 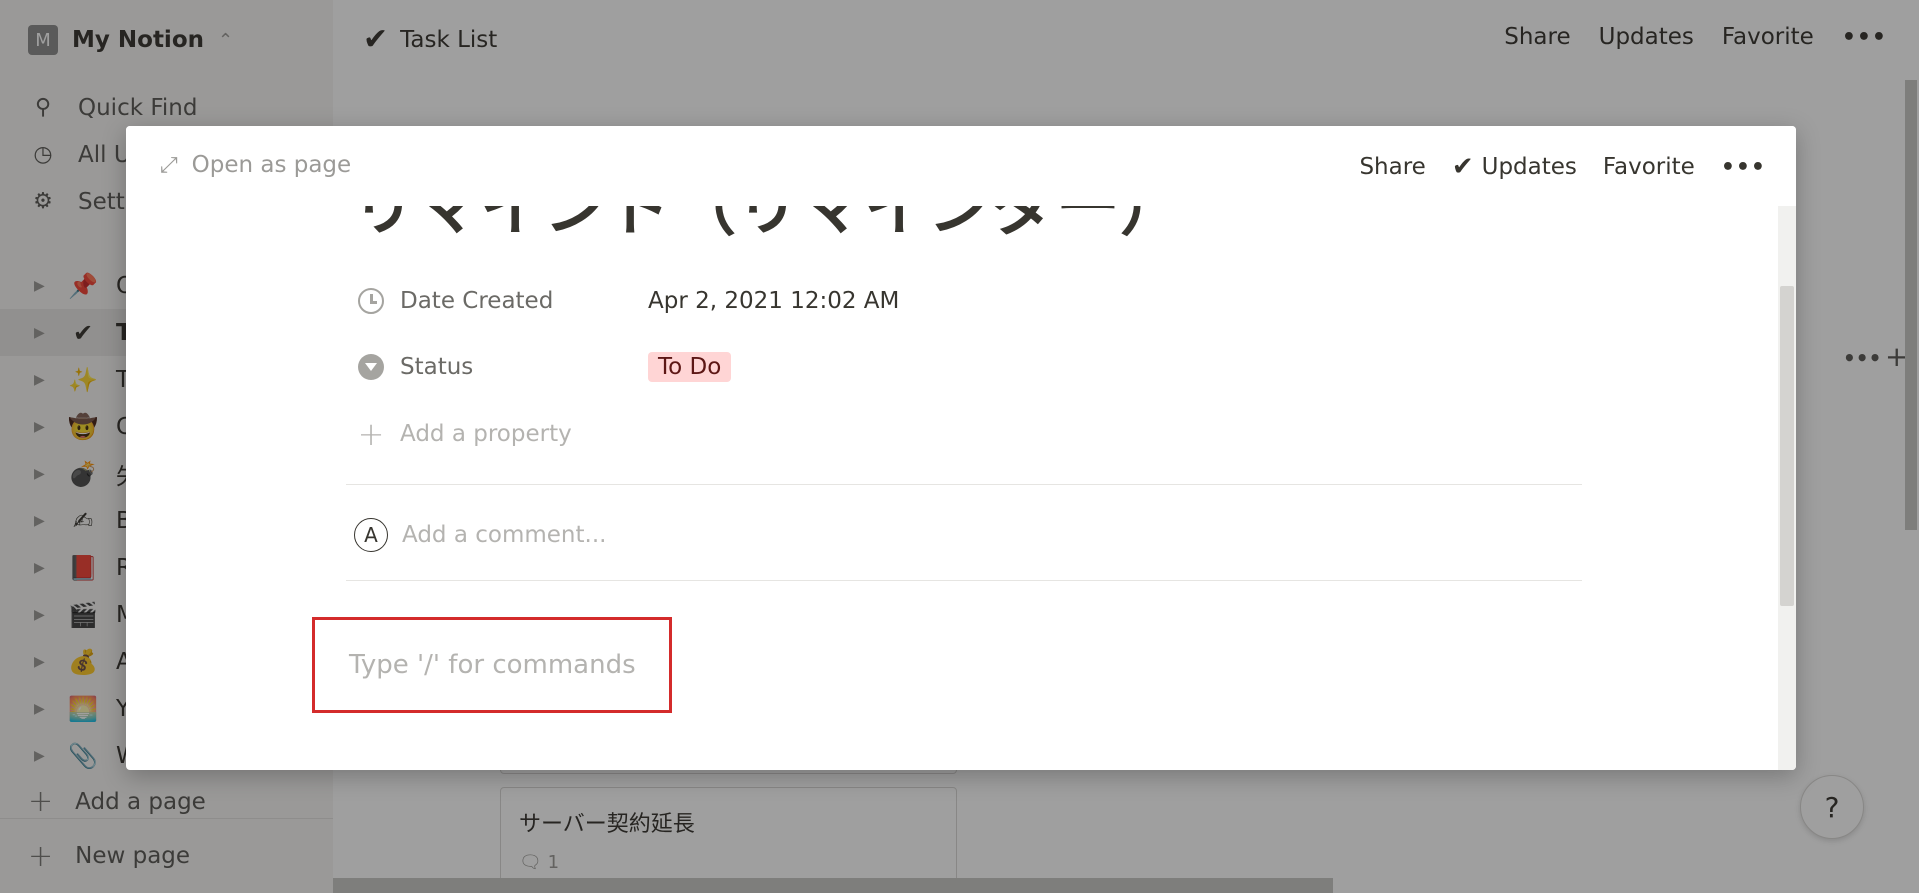 I want to click on command-input: Type '/' for commands, so click(x=492, y=665).